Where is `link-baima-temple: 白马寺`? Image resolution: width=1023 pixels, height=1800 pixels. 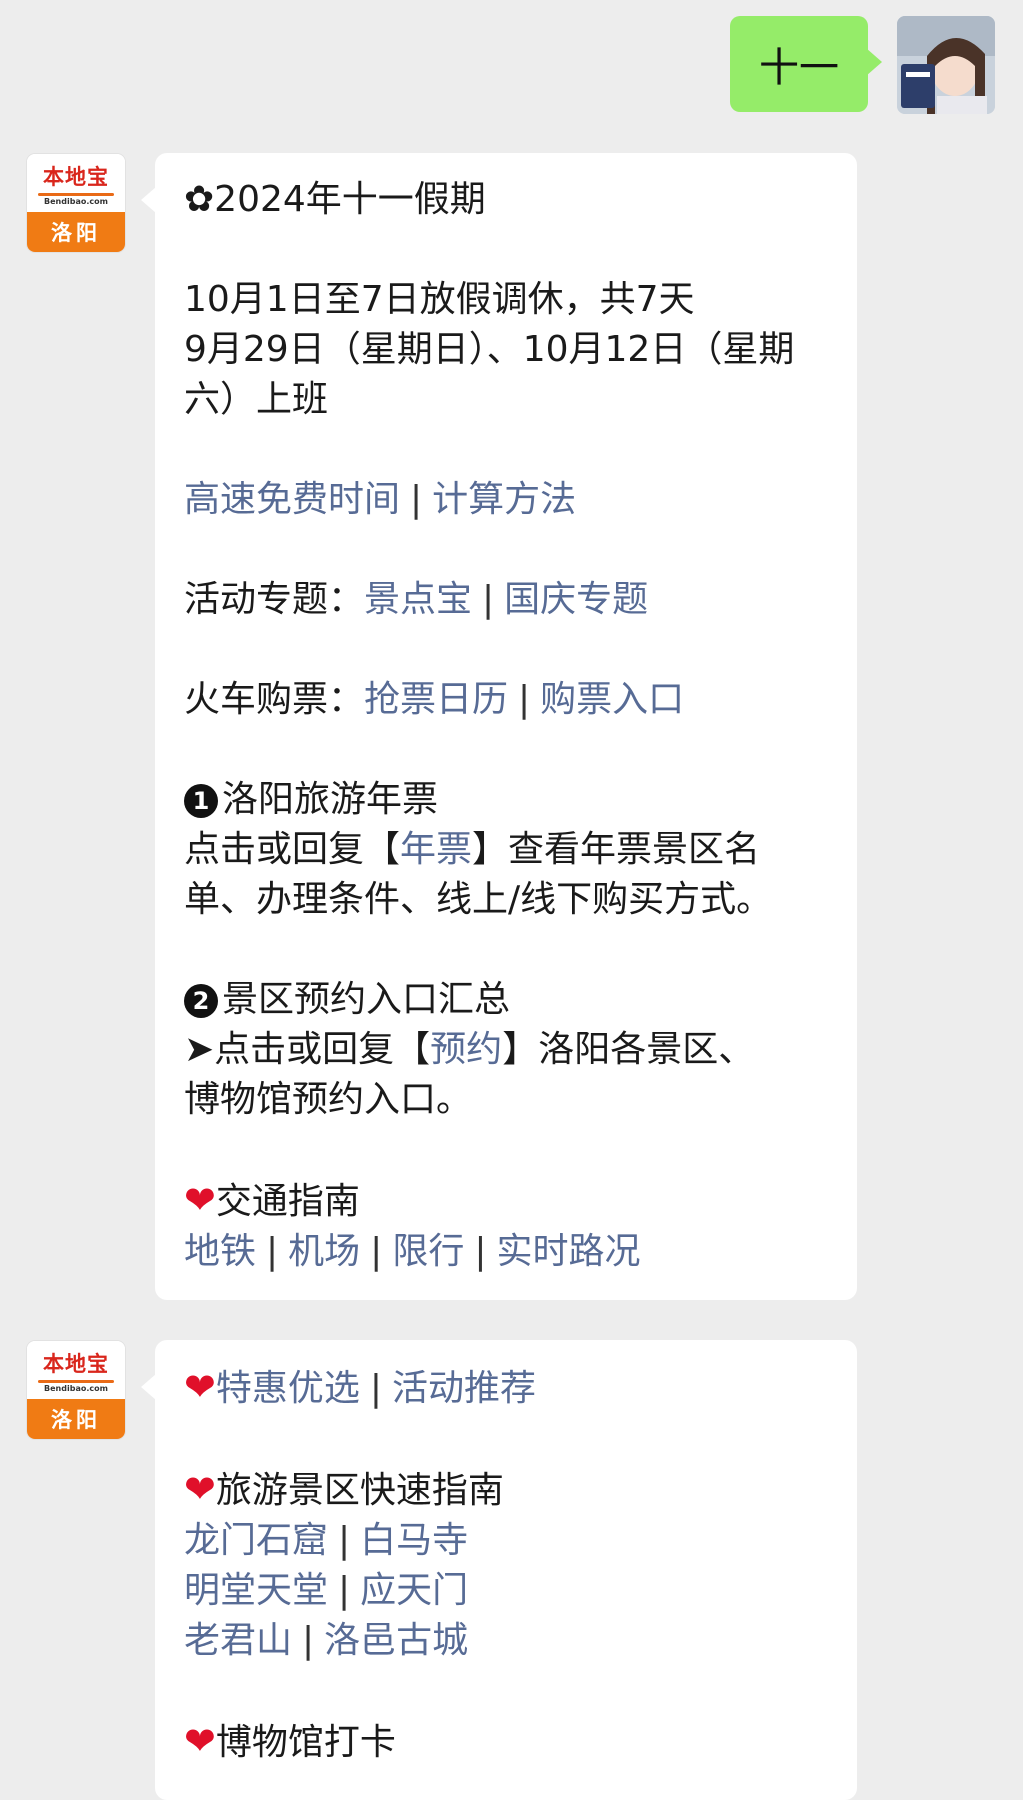
link-baima-temple: 白马寺 is located at coordinates (414, 1540).